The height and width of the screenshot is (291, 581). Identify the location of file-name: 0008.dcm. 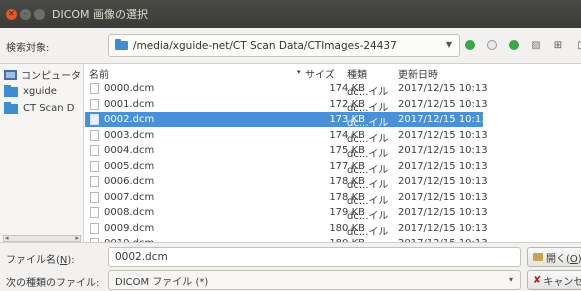
(129, 212).